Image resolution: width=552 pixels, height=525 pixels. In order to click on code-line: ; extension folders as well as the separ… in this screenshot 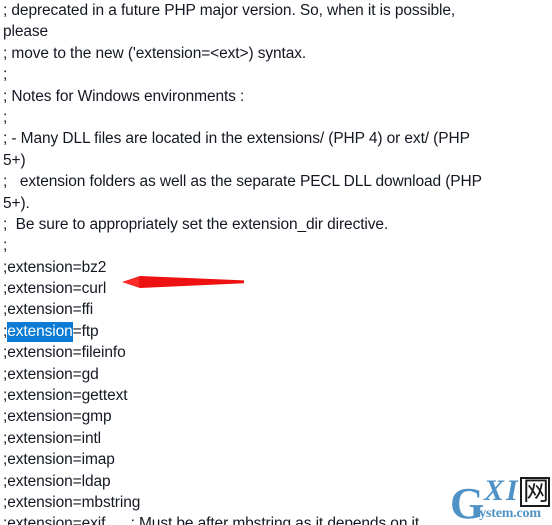, I will do `click(276, 181)`.